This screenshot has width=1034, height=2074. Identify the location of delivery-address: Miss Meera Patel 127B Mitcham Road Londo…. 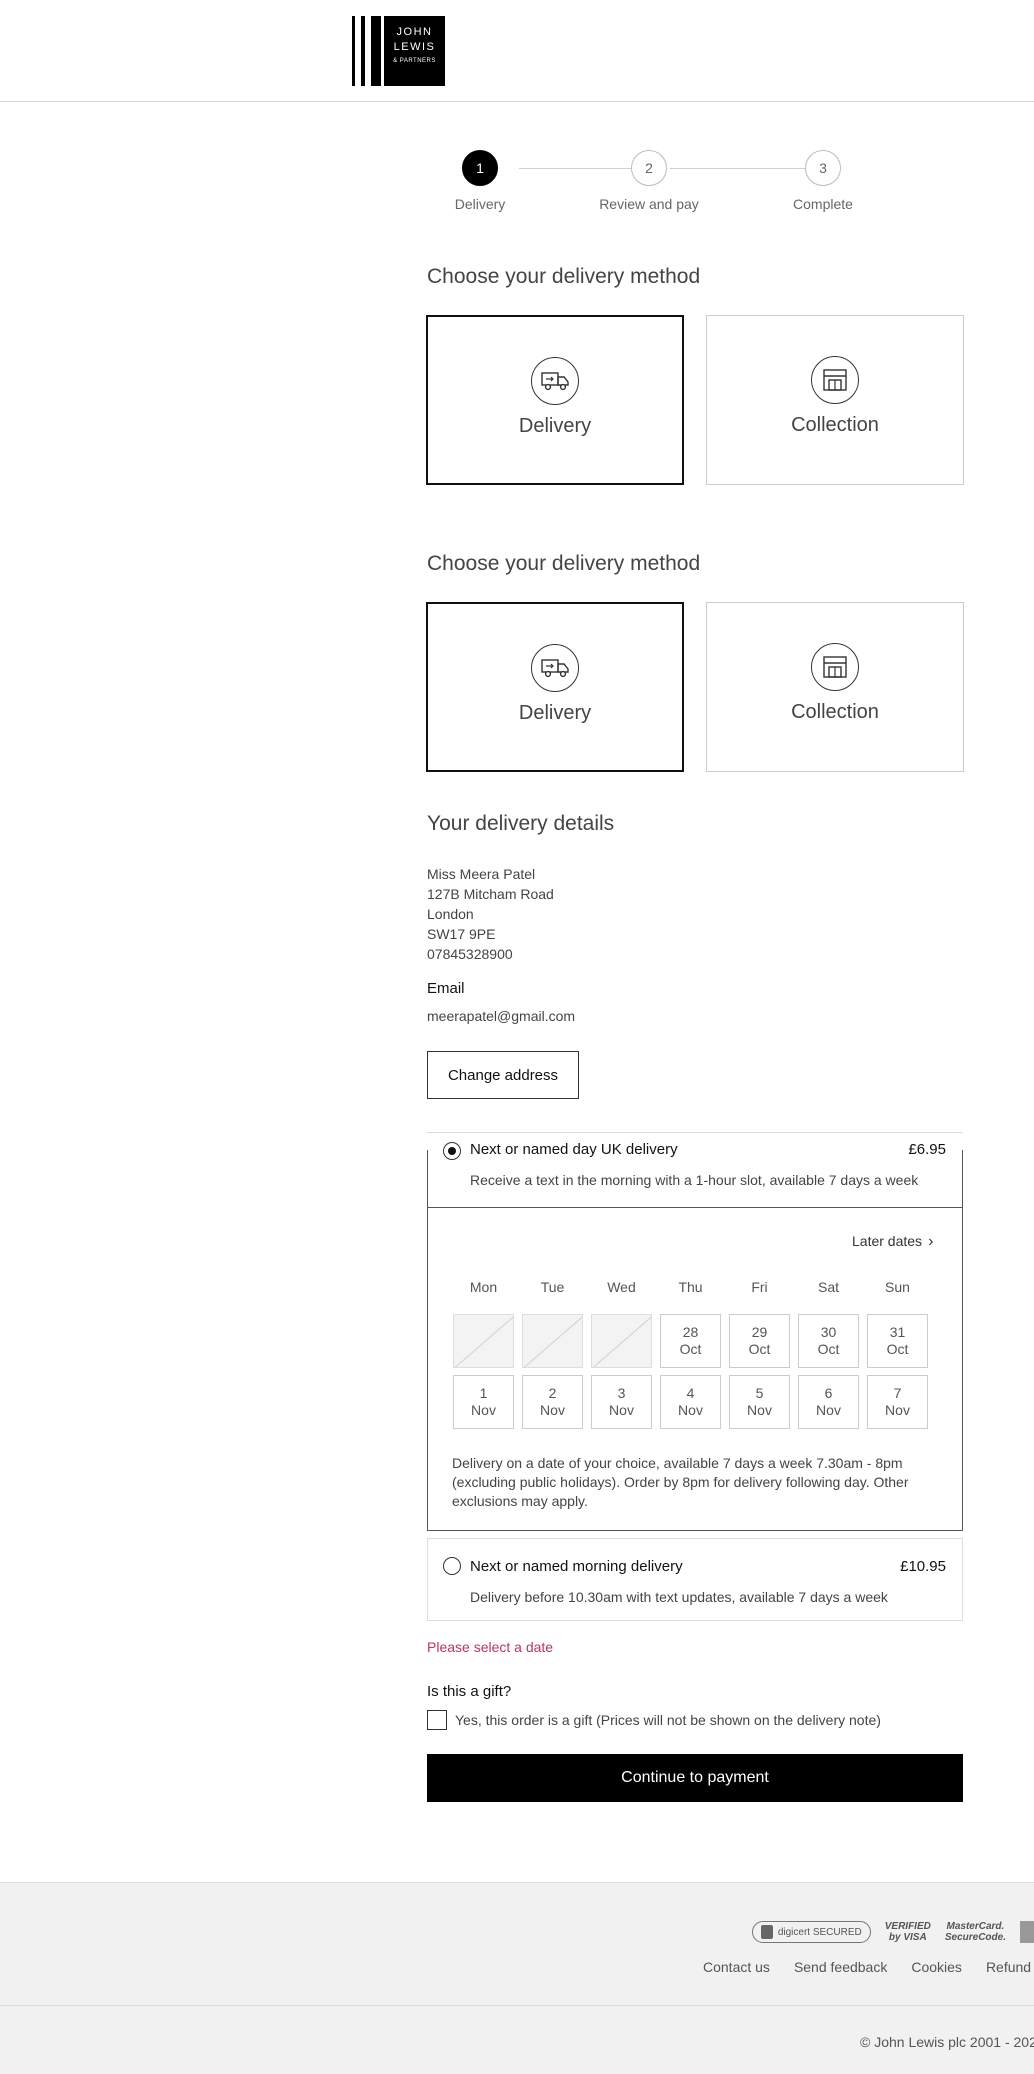
(490, 914).